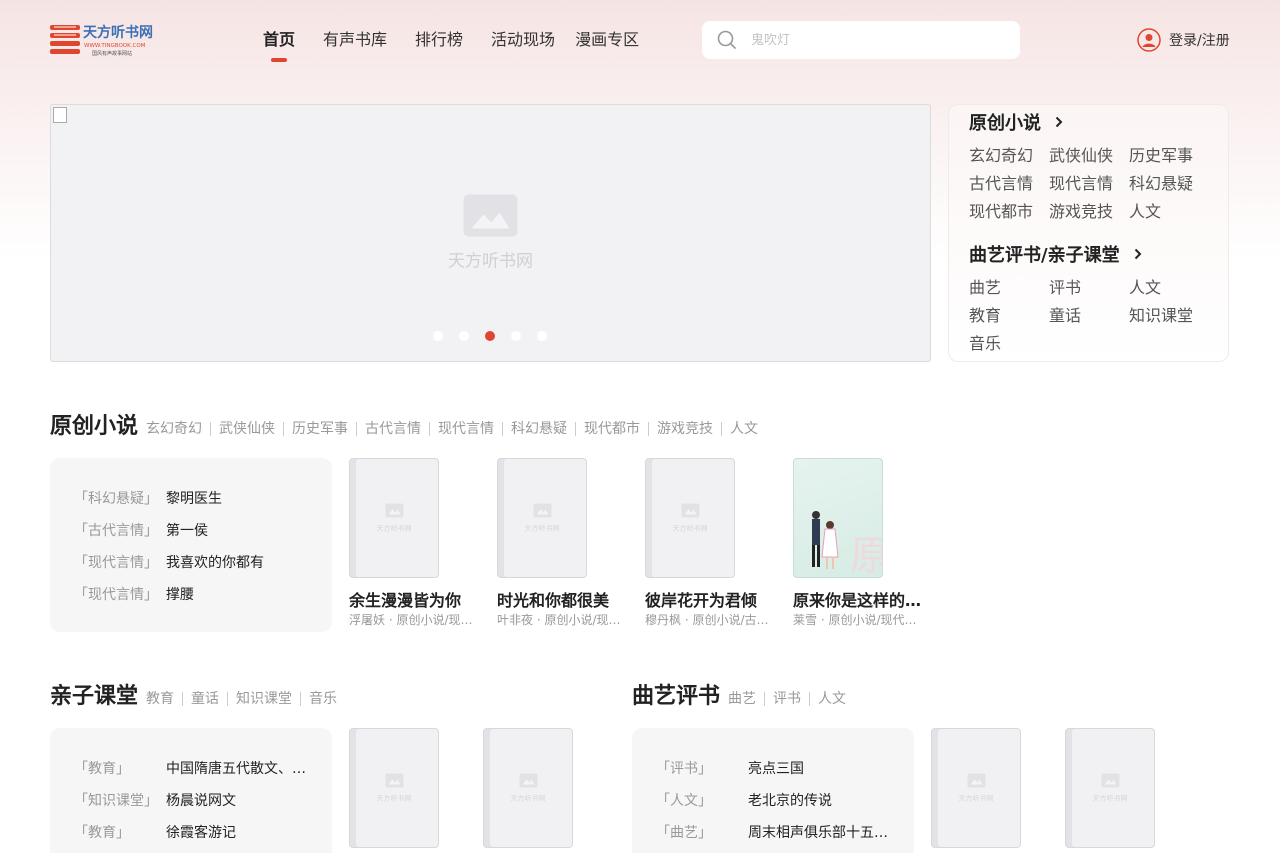  I want to click on panel-item: 玄幻奇幻, so click(1009, 156).